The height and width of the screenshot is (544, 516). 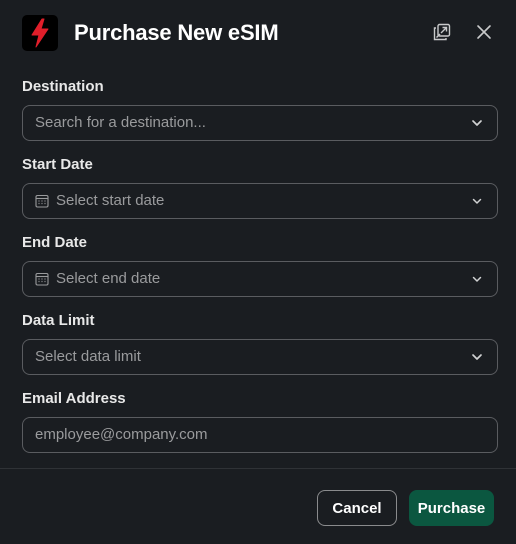 I want to click on start-date-placeholder: Select start date, so click(x=110, y=200).